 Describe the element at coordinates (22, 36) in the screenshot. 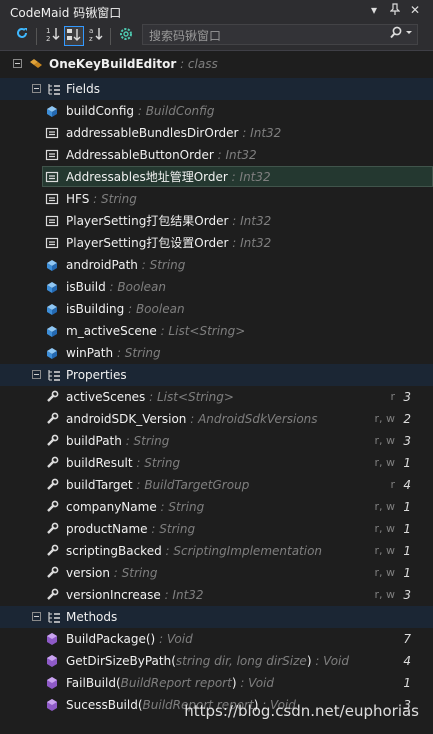

I see `refresh-button` at that location.